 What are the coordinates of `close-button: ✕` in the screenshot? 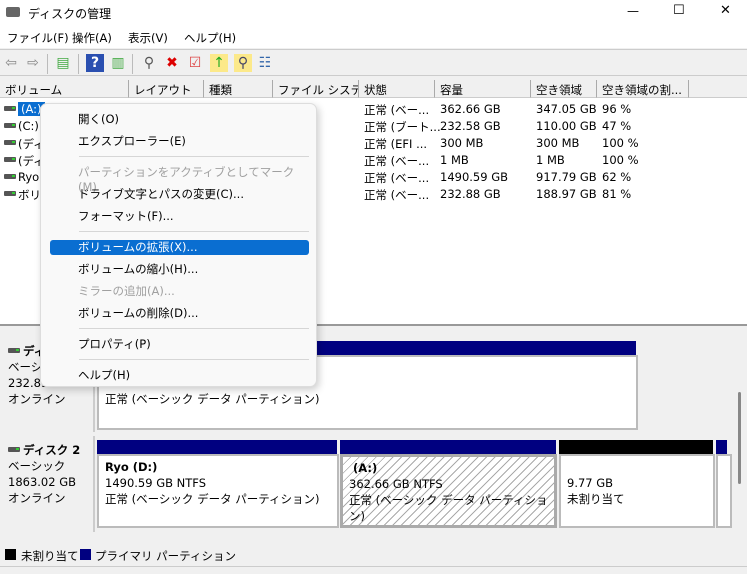 It's located at (725, 10).